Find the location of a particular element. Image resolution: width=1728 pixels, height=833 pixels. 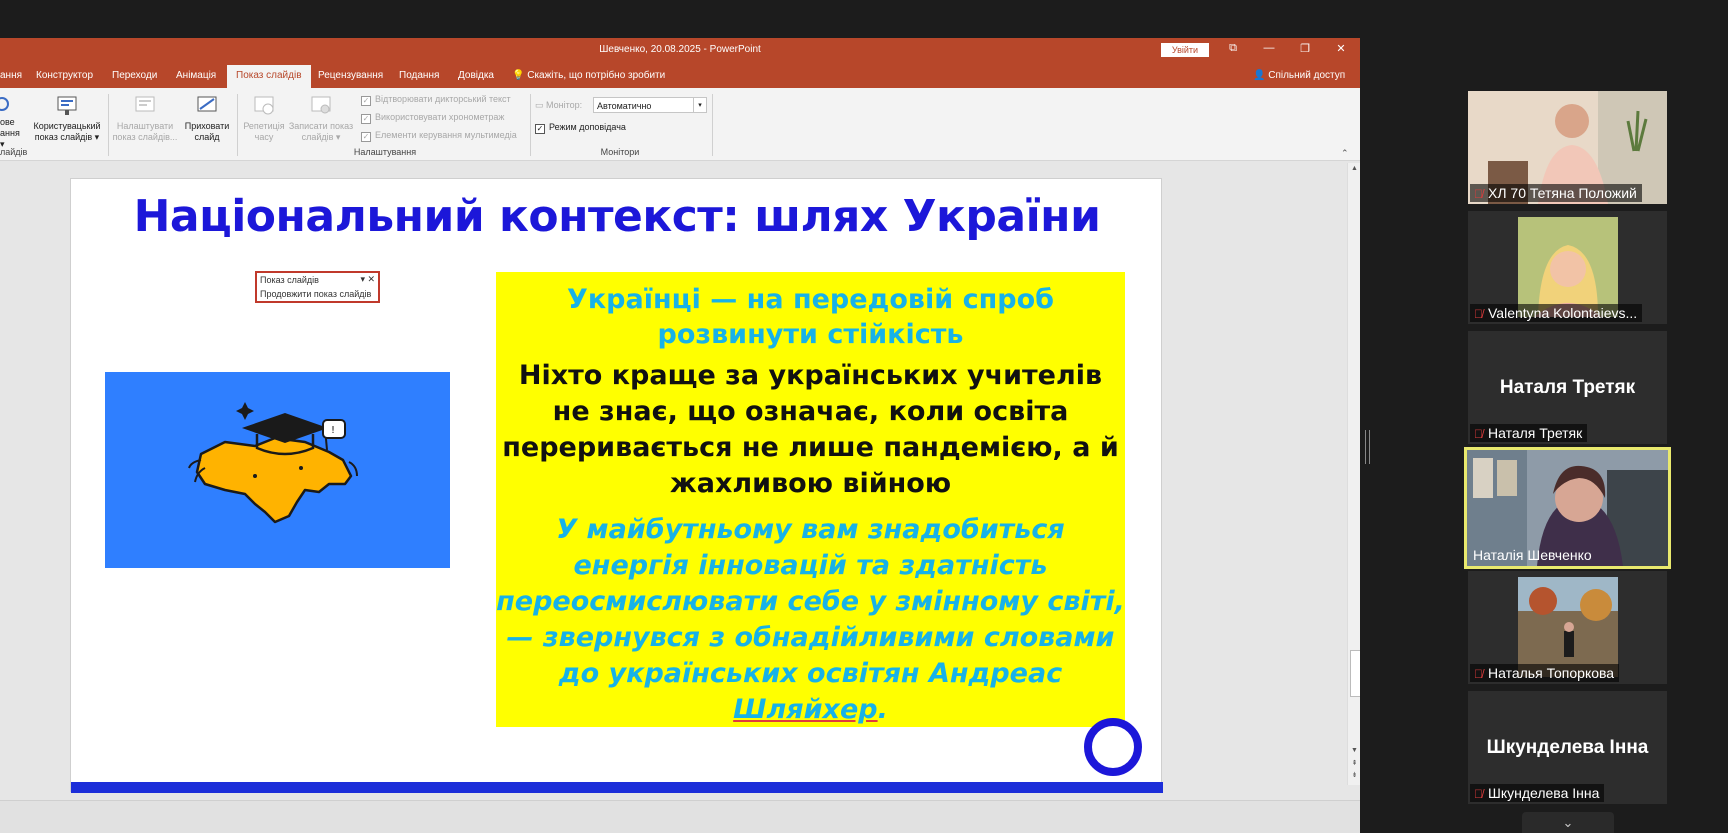

participant-tile: 🎙̸ ХЛ 70 Тетяна Положий is located at coordinates (1567, 147).